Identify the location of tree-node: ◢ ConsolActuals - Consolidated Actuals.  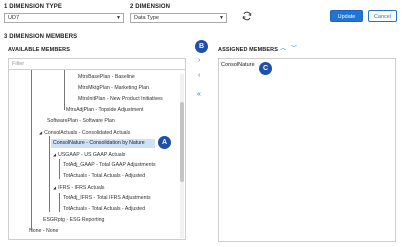
(84, 132).